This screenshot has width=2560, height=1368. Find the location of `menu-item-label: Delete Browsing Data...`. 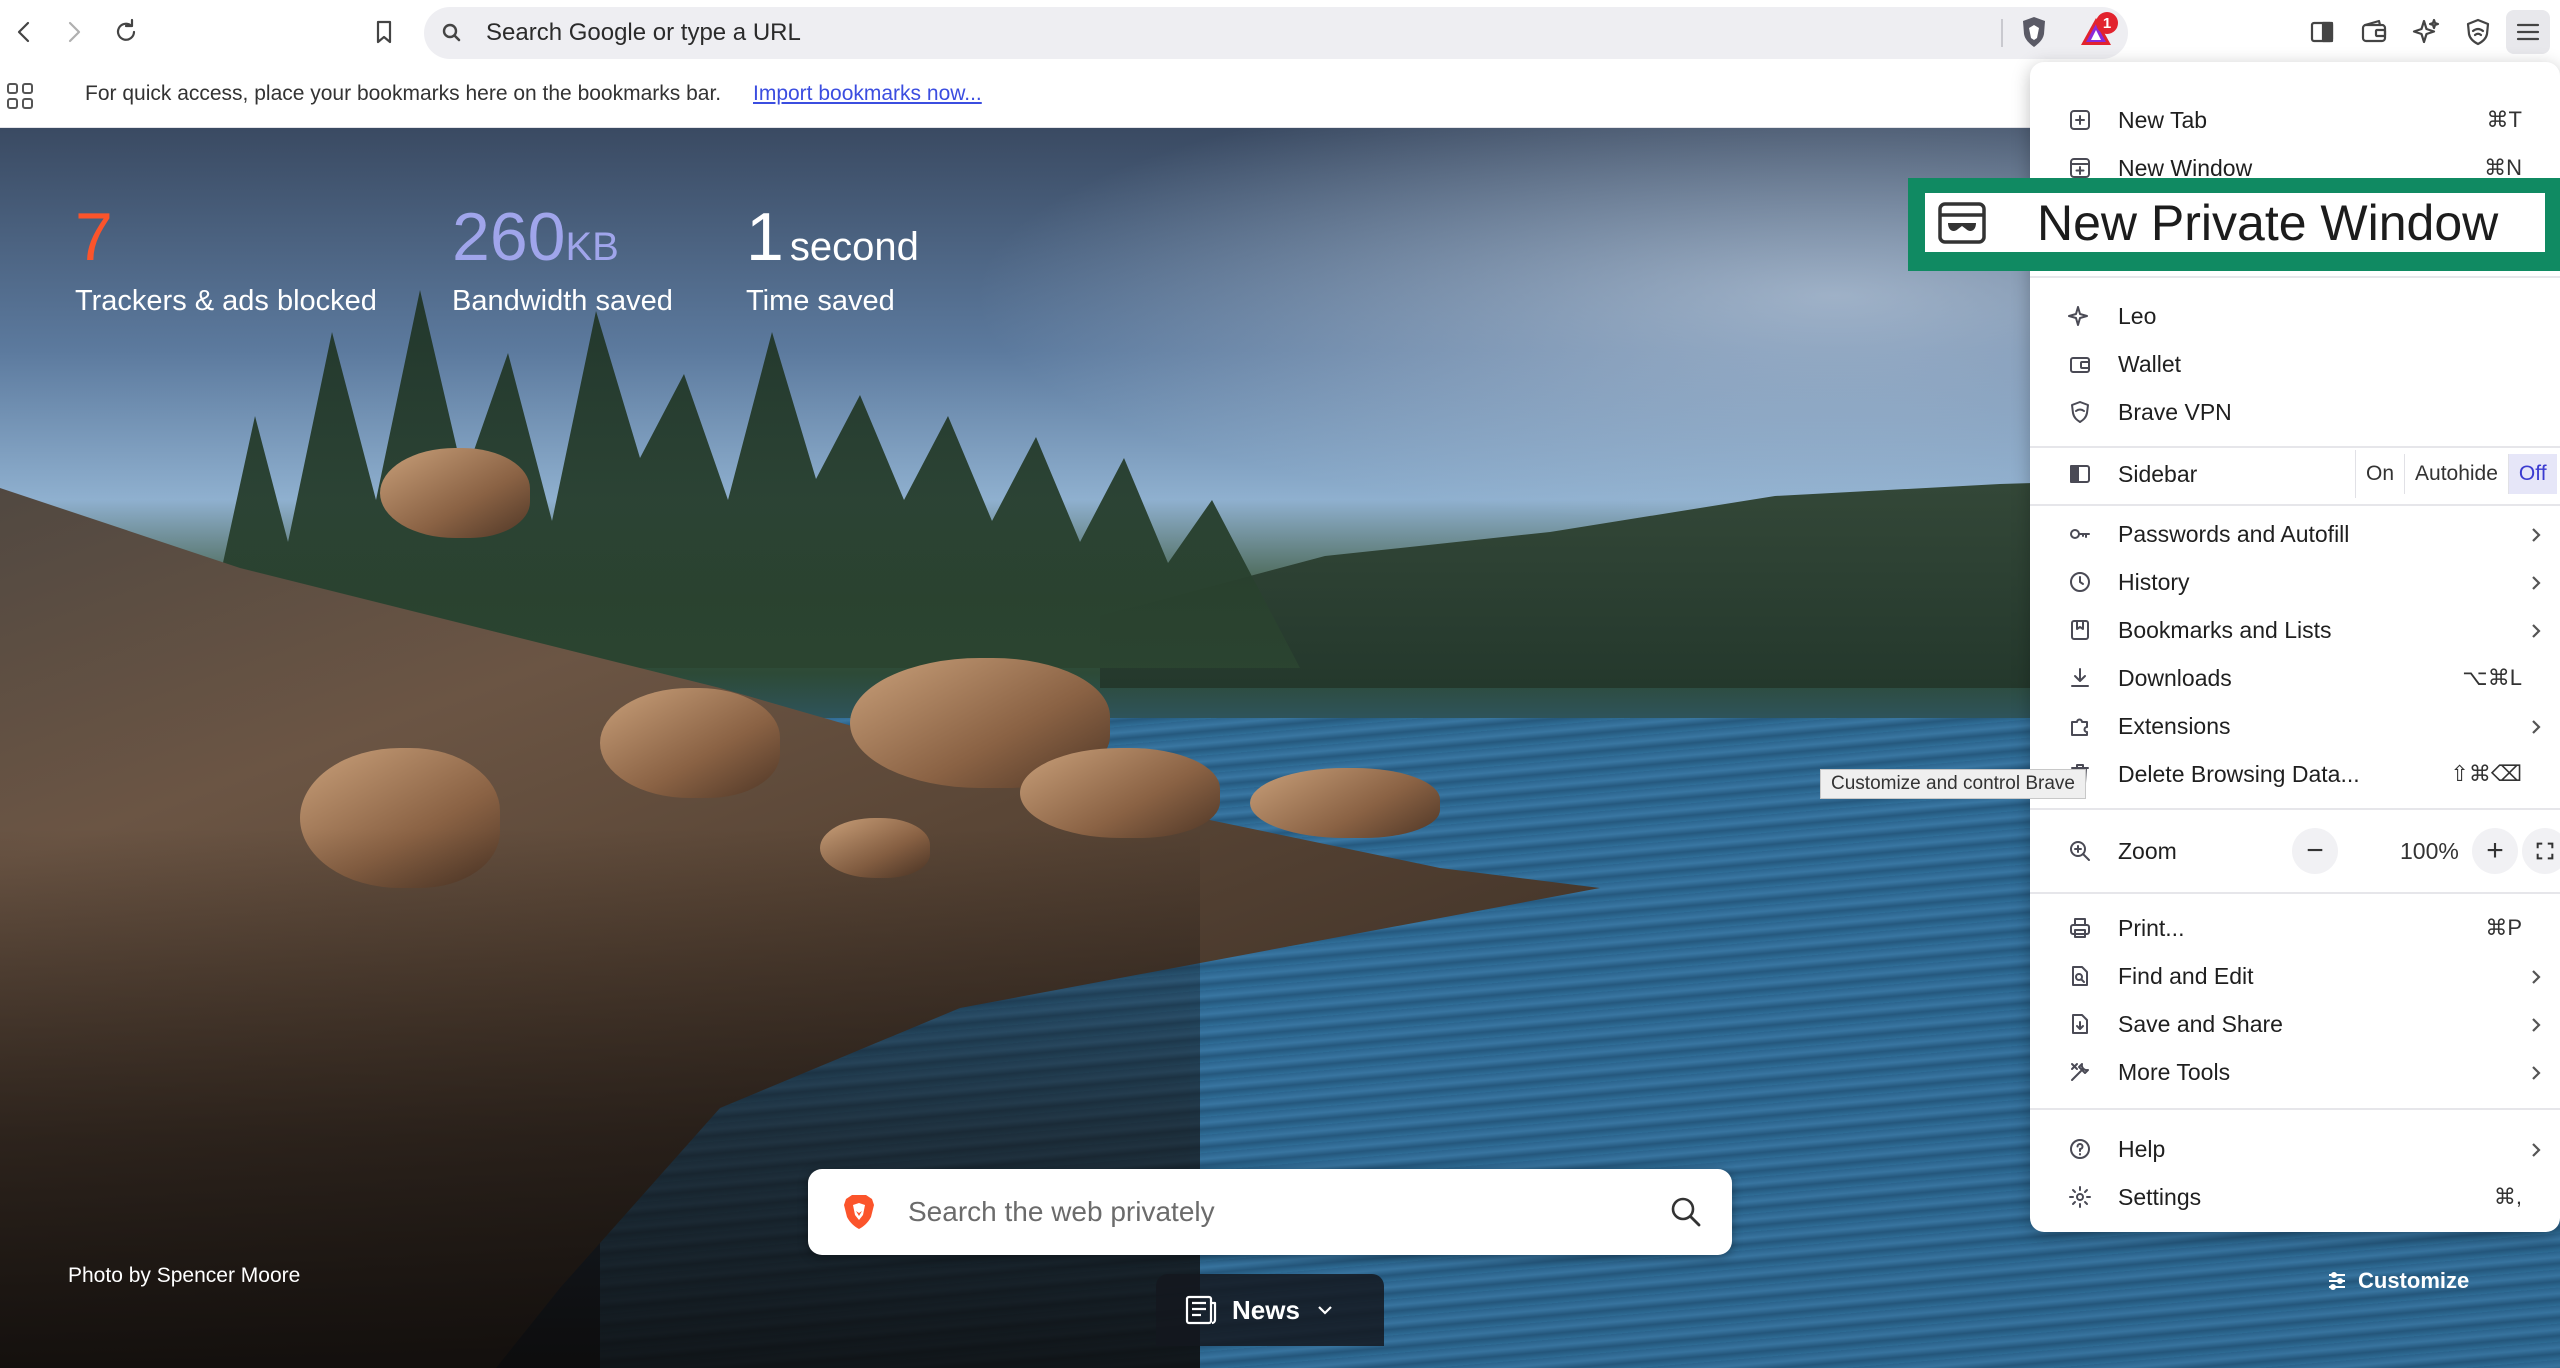

menu-item-label: Delete Browsing Data... is located at coordinates (2239, 773).